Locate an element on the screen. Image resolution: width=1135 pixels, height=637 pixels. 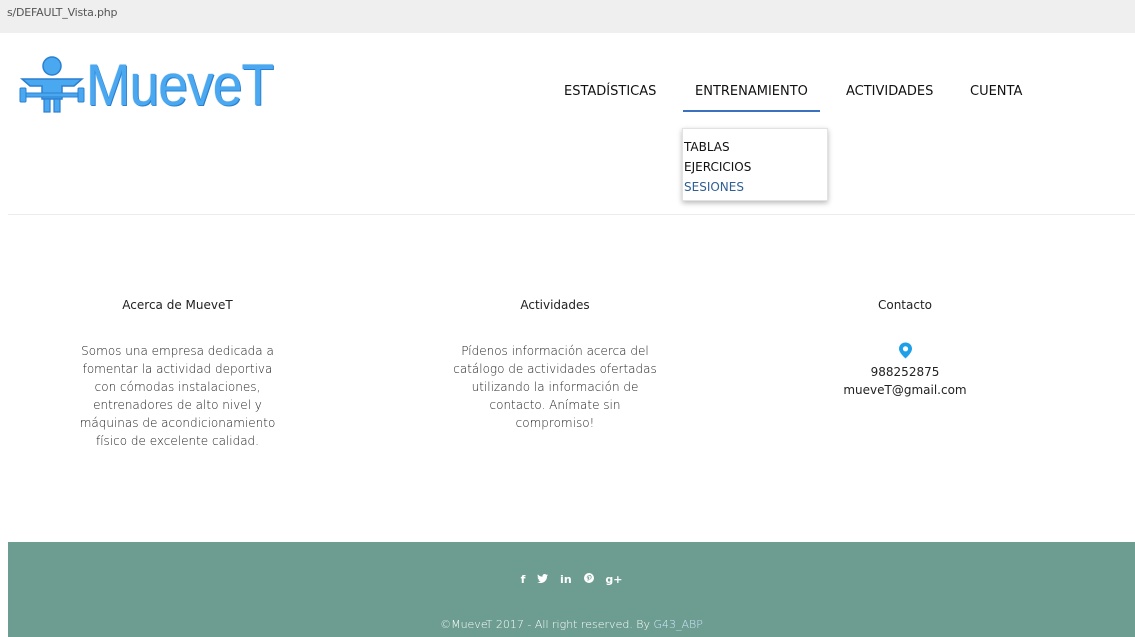
pinterest-icon is located at coordinates (588, 579).